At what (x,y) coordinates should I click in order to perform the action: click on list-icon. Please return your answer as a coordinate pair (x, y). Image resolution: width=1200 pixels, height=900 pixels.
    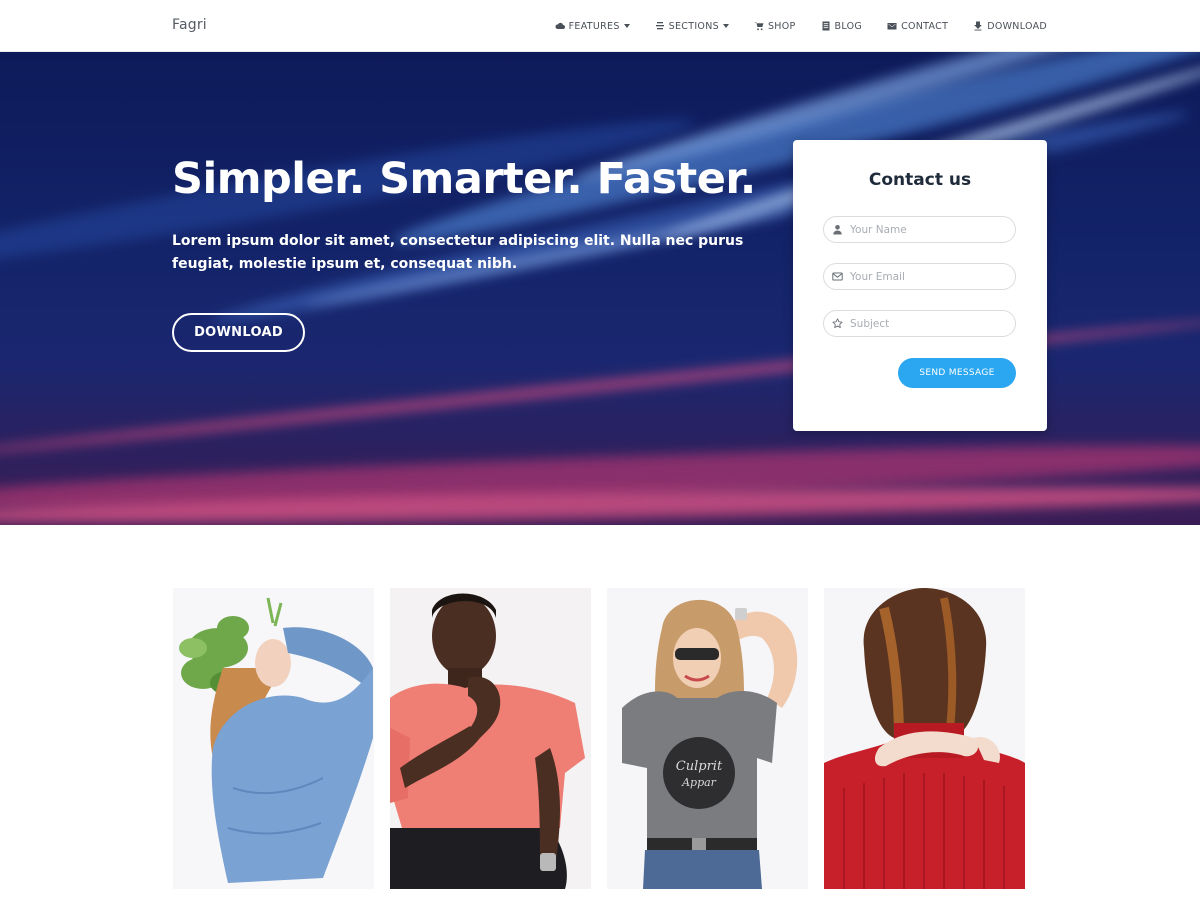
    Looking at the image, I should click on (659, 26).